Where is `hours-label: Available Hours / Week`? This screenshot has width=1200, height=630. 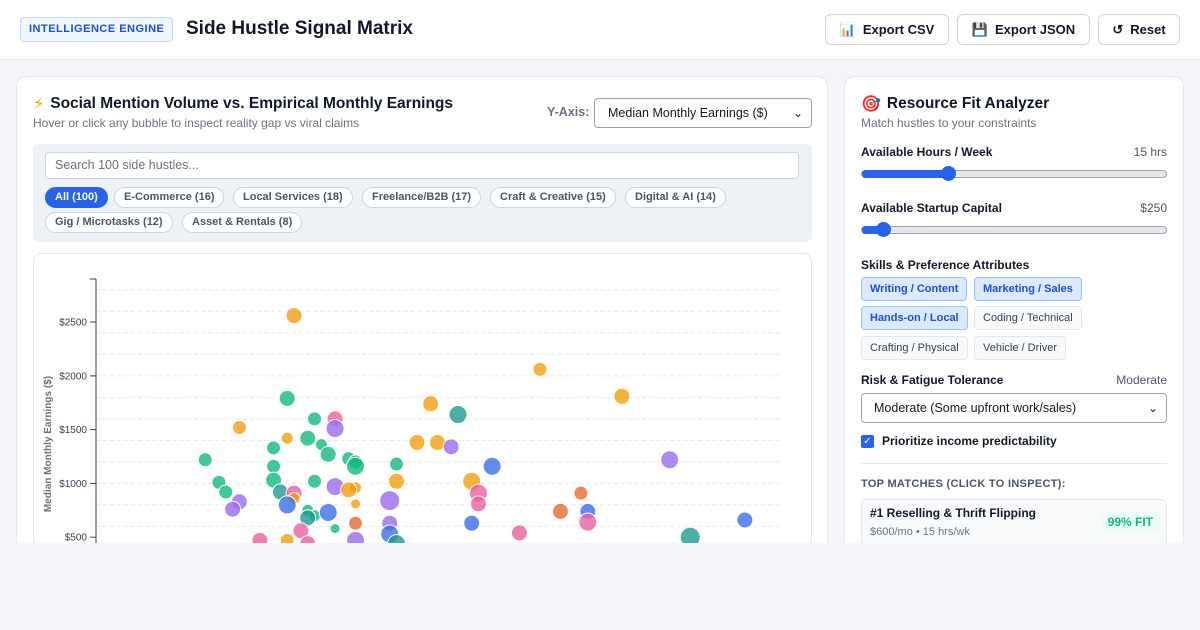 hours-label: Available Hours / Week is located at coordinates (927, 152).